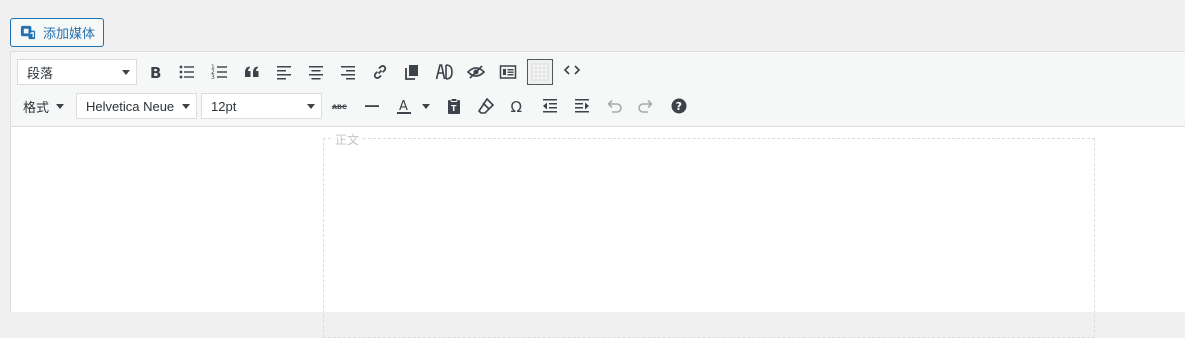  I want to click on clear-formatting-button, so click(486, 106).